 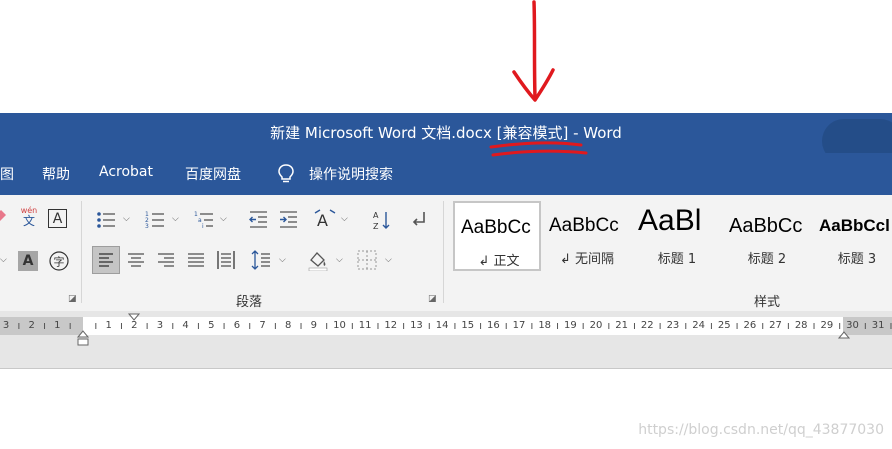 I want to click on enclose-char: 字, so click(x=59, y=262).